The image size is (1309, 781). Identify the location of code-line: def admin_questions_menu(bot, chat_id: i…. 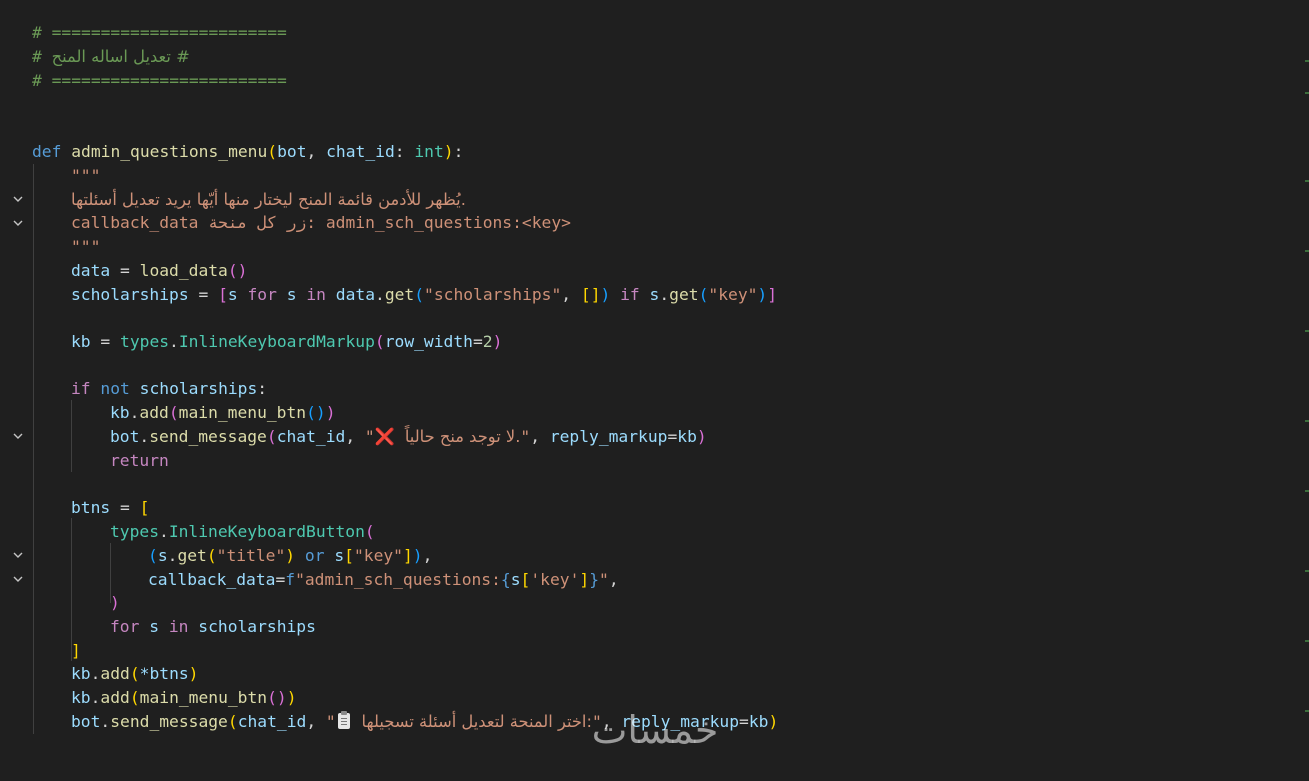
(231, 171).